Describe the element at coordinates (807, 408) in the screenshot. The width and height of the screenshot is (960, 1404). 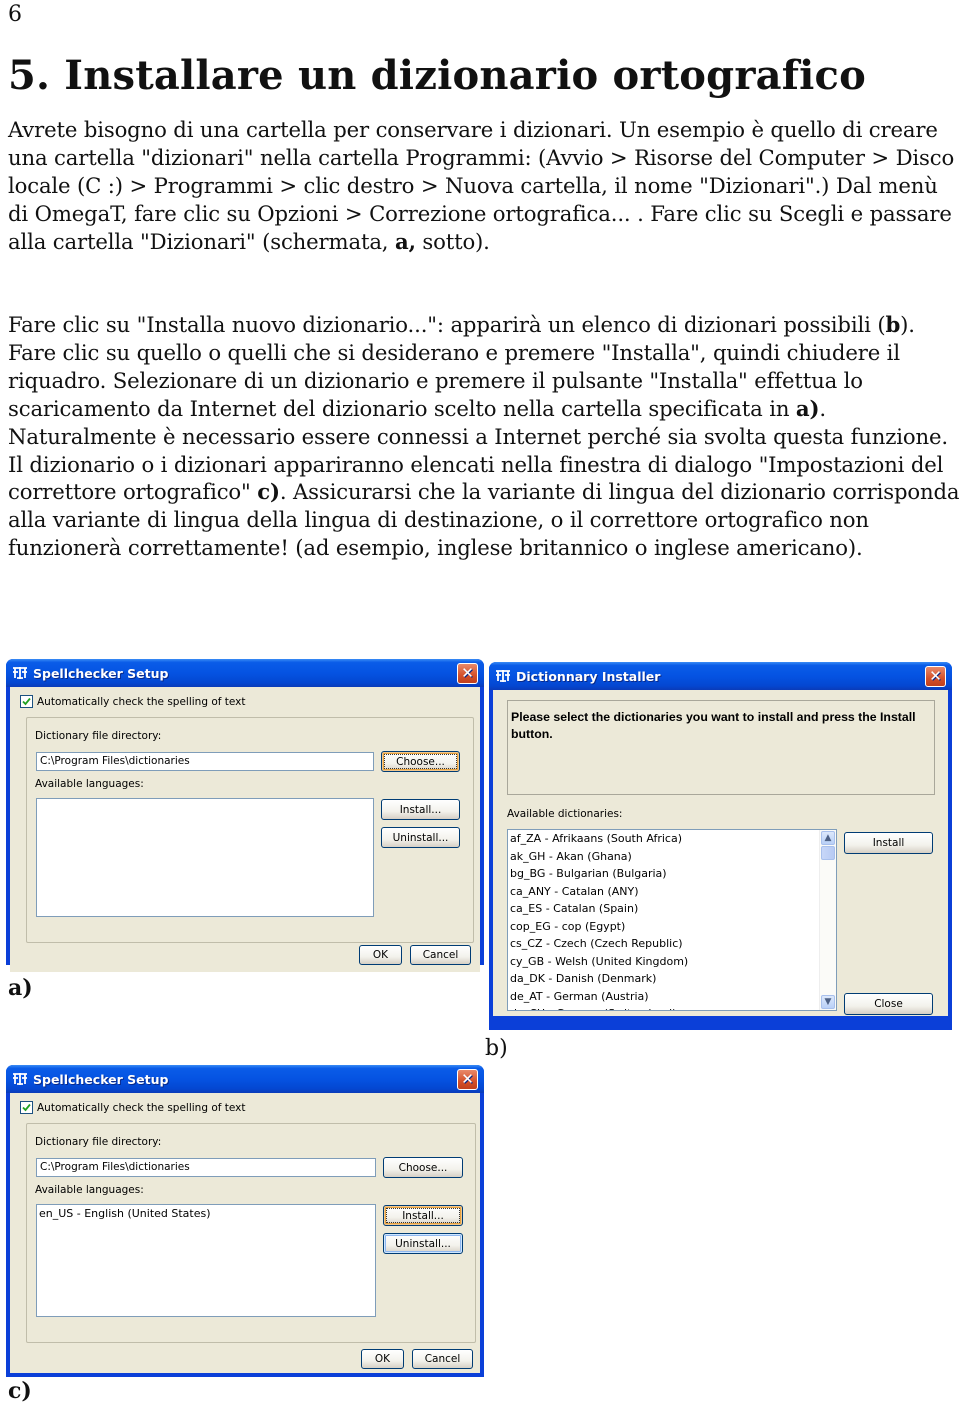
I see `bold-reference: a)` at that location.